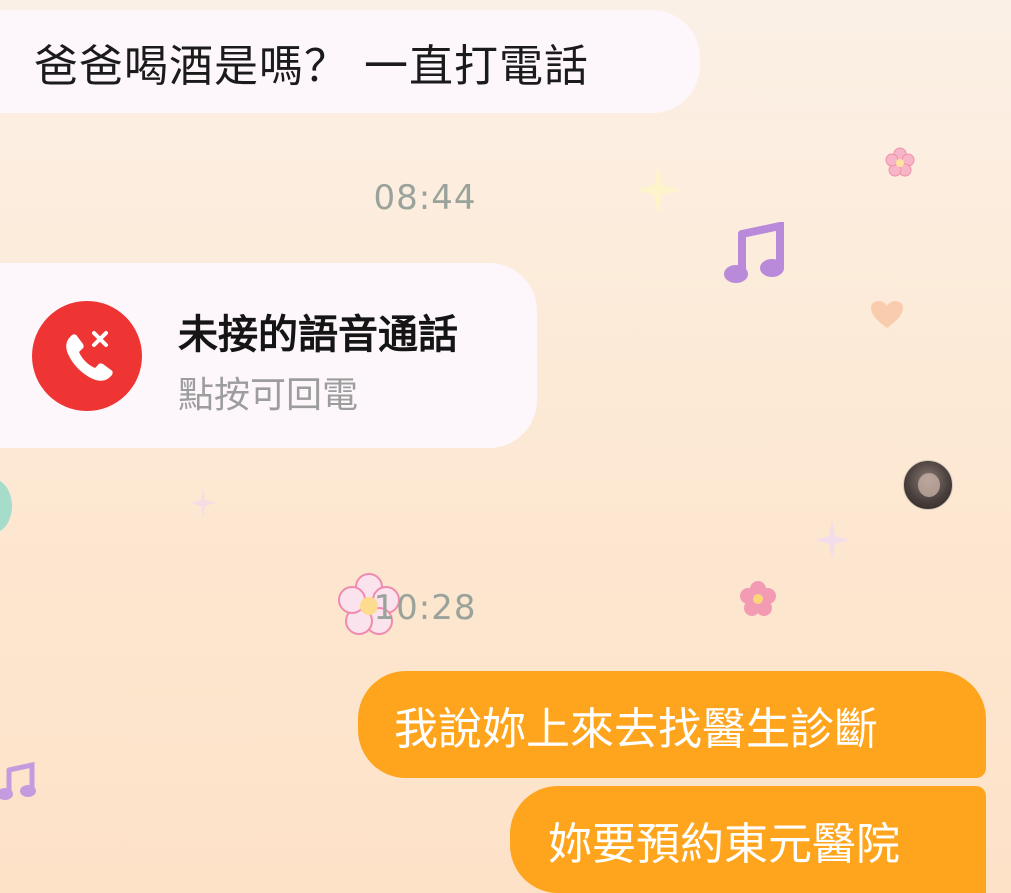 The height and width of the screenshot is (893, 1011). What do you see at coordinates (636, 729) in the screenshot?
I see `message-text: 我說妳上來去找醫生診斷` at bounding box center [636, 729].